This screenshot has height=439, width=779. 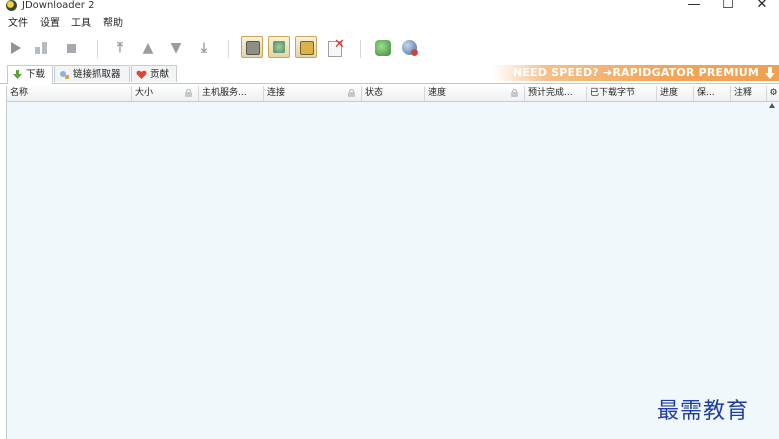 I want to click on link-grabber-icon, so click(x=64, y=75).